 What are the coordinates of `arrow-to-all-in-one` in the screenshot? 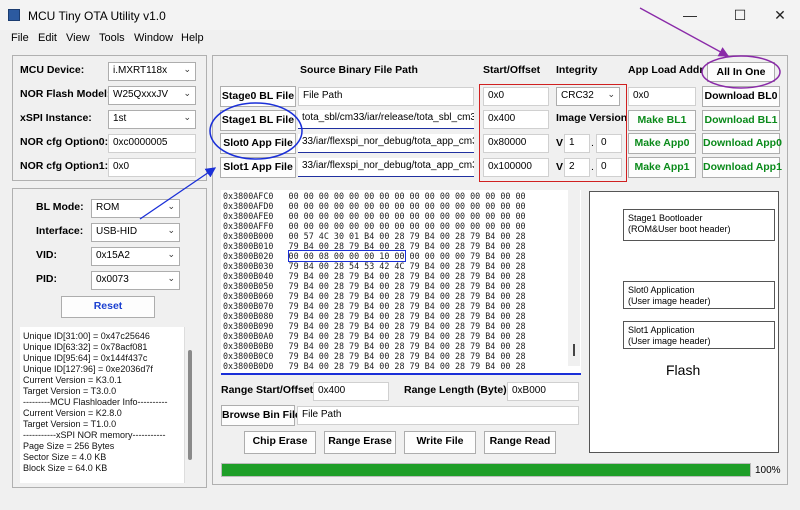 It's located at (684, 32).